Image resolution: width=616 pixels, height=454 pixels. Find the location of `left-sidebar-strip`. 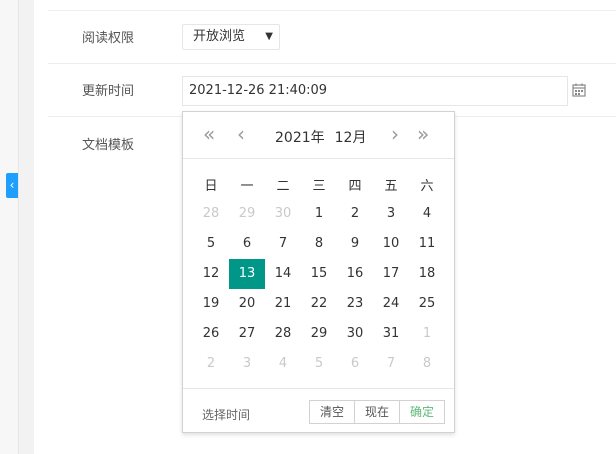

left-sidebar-strip is located at coordinates (9, 227).